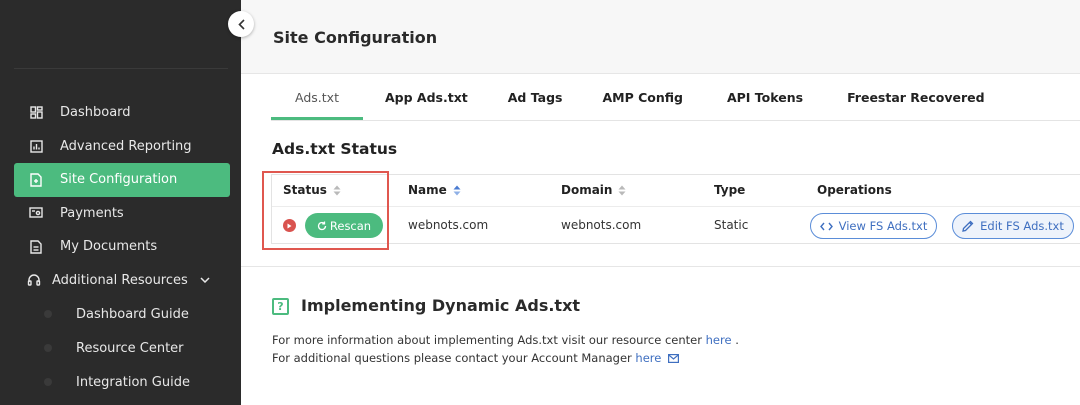  I want to click on column-header-label: Status, so click(305, 190).